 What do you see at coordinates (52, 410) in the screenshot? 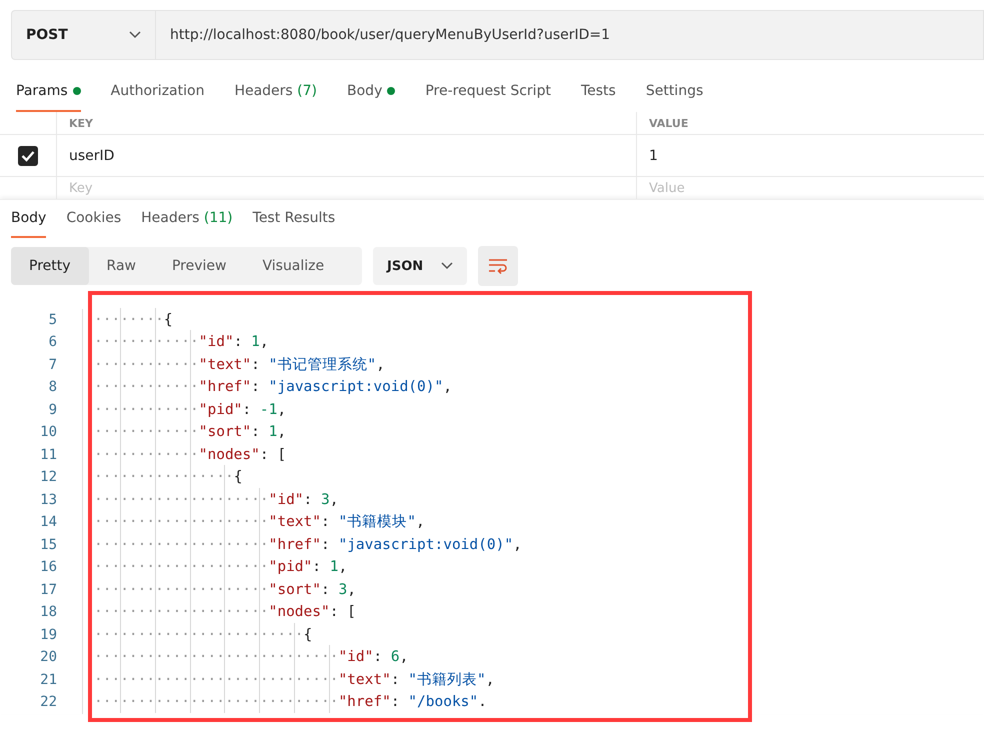
I see `line-number: 9` at bounding box center [52, 410].